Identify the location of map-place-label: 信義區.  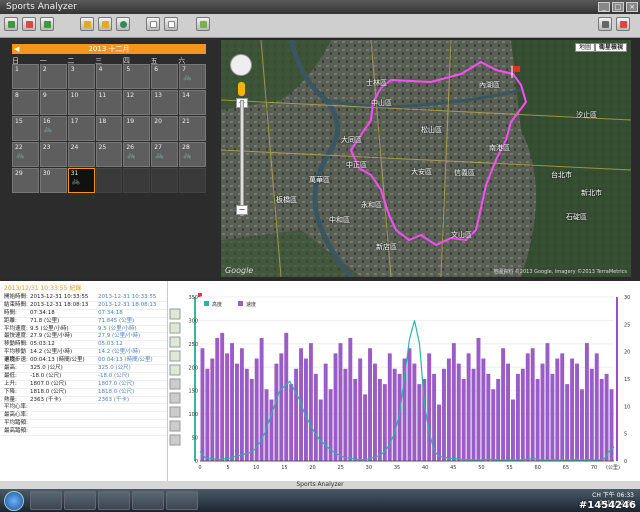
(464, 173).